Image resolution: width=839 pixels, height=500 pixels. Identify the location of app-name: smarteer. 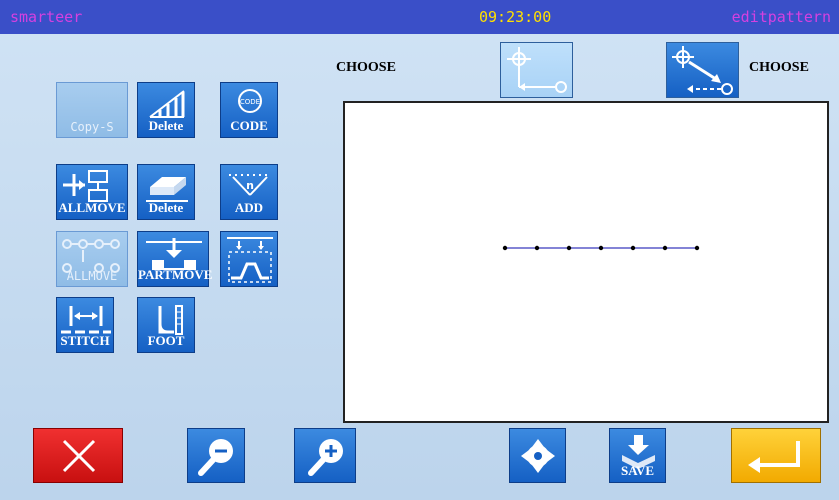
(46, 17).